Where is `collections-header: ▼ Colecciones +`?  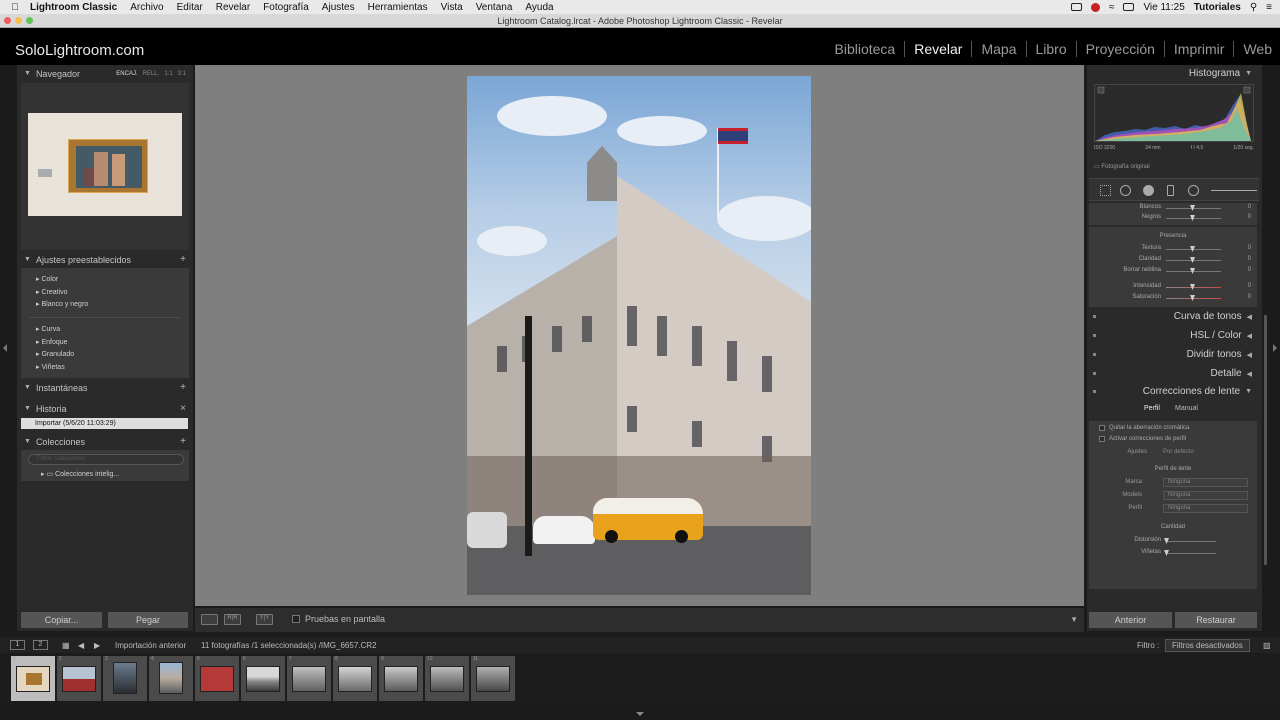
collections-header: ▼ Colecciones + is located at coordinates (105, 441).